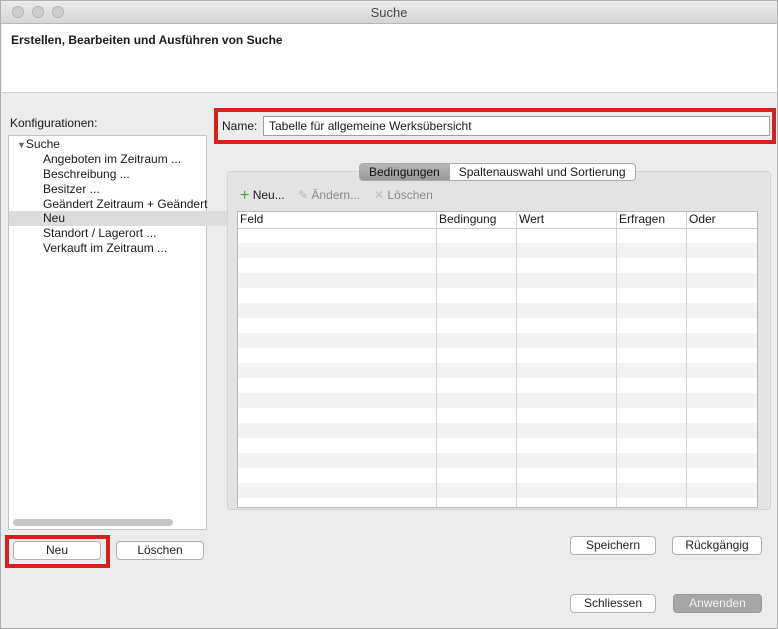 The width and height of the screenshot is (778, 629). What do you see at coordinates (722, 220) in the screenshot?
I see `column-header-or: Oder` at bounding box center [722, 220].